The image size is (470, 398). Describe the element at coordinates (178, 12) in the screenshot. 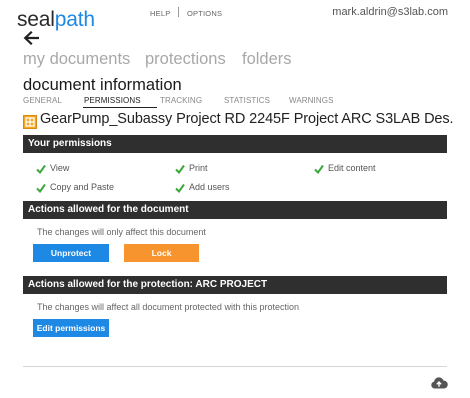

I see `top-links-separator` at that location.